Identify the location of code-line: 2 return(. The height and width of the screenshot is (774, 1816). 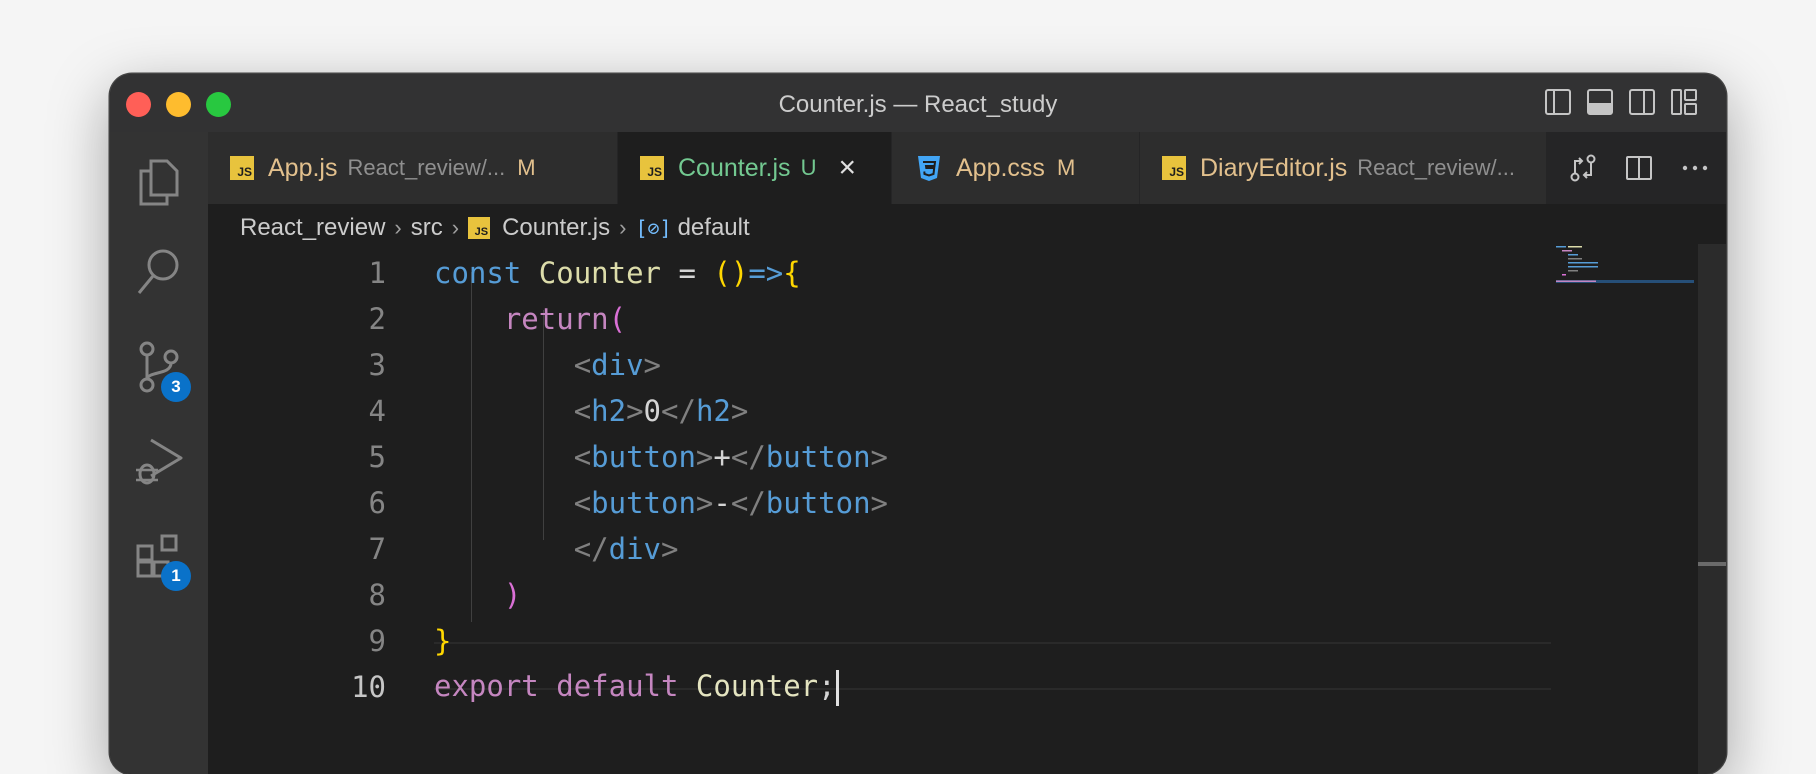
(417, 319).